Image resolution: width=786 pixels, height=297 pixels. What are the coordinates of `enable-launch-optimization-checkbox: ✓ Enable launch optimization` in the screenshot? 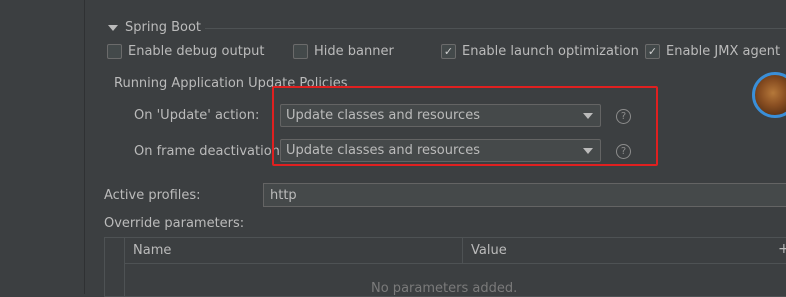 It's located at (540, 51).